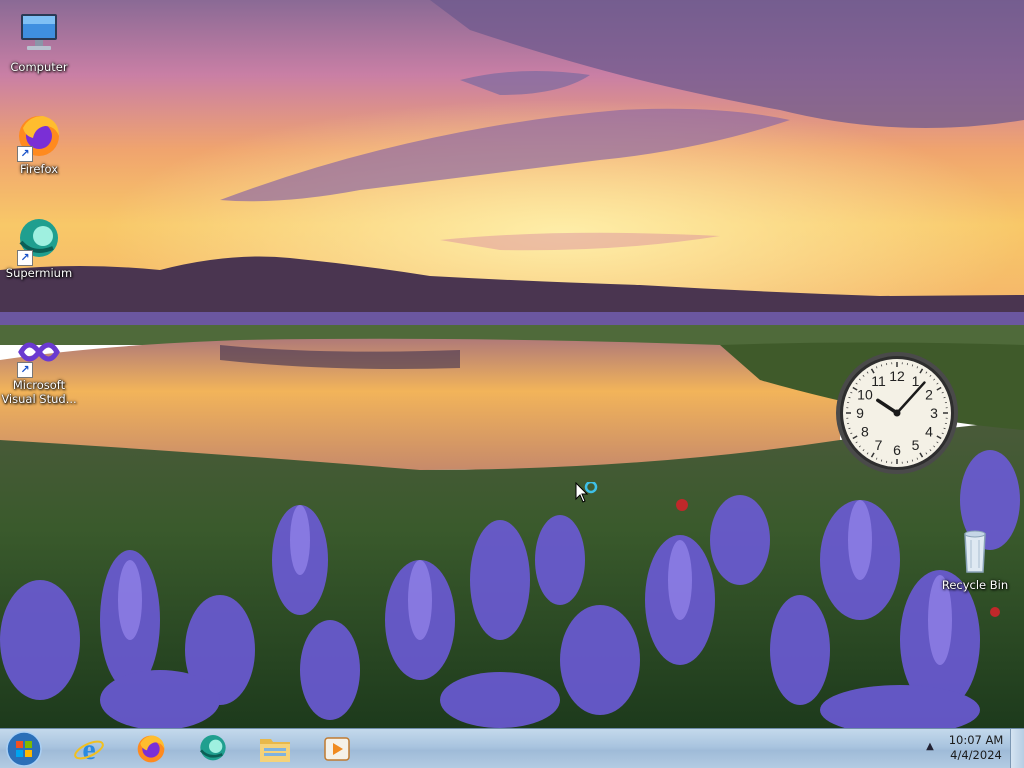 The width and height of the screenshot is (1024, 768). I want to click on internet-explorer-icon: e, so click(89, 749).